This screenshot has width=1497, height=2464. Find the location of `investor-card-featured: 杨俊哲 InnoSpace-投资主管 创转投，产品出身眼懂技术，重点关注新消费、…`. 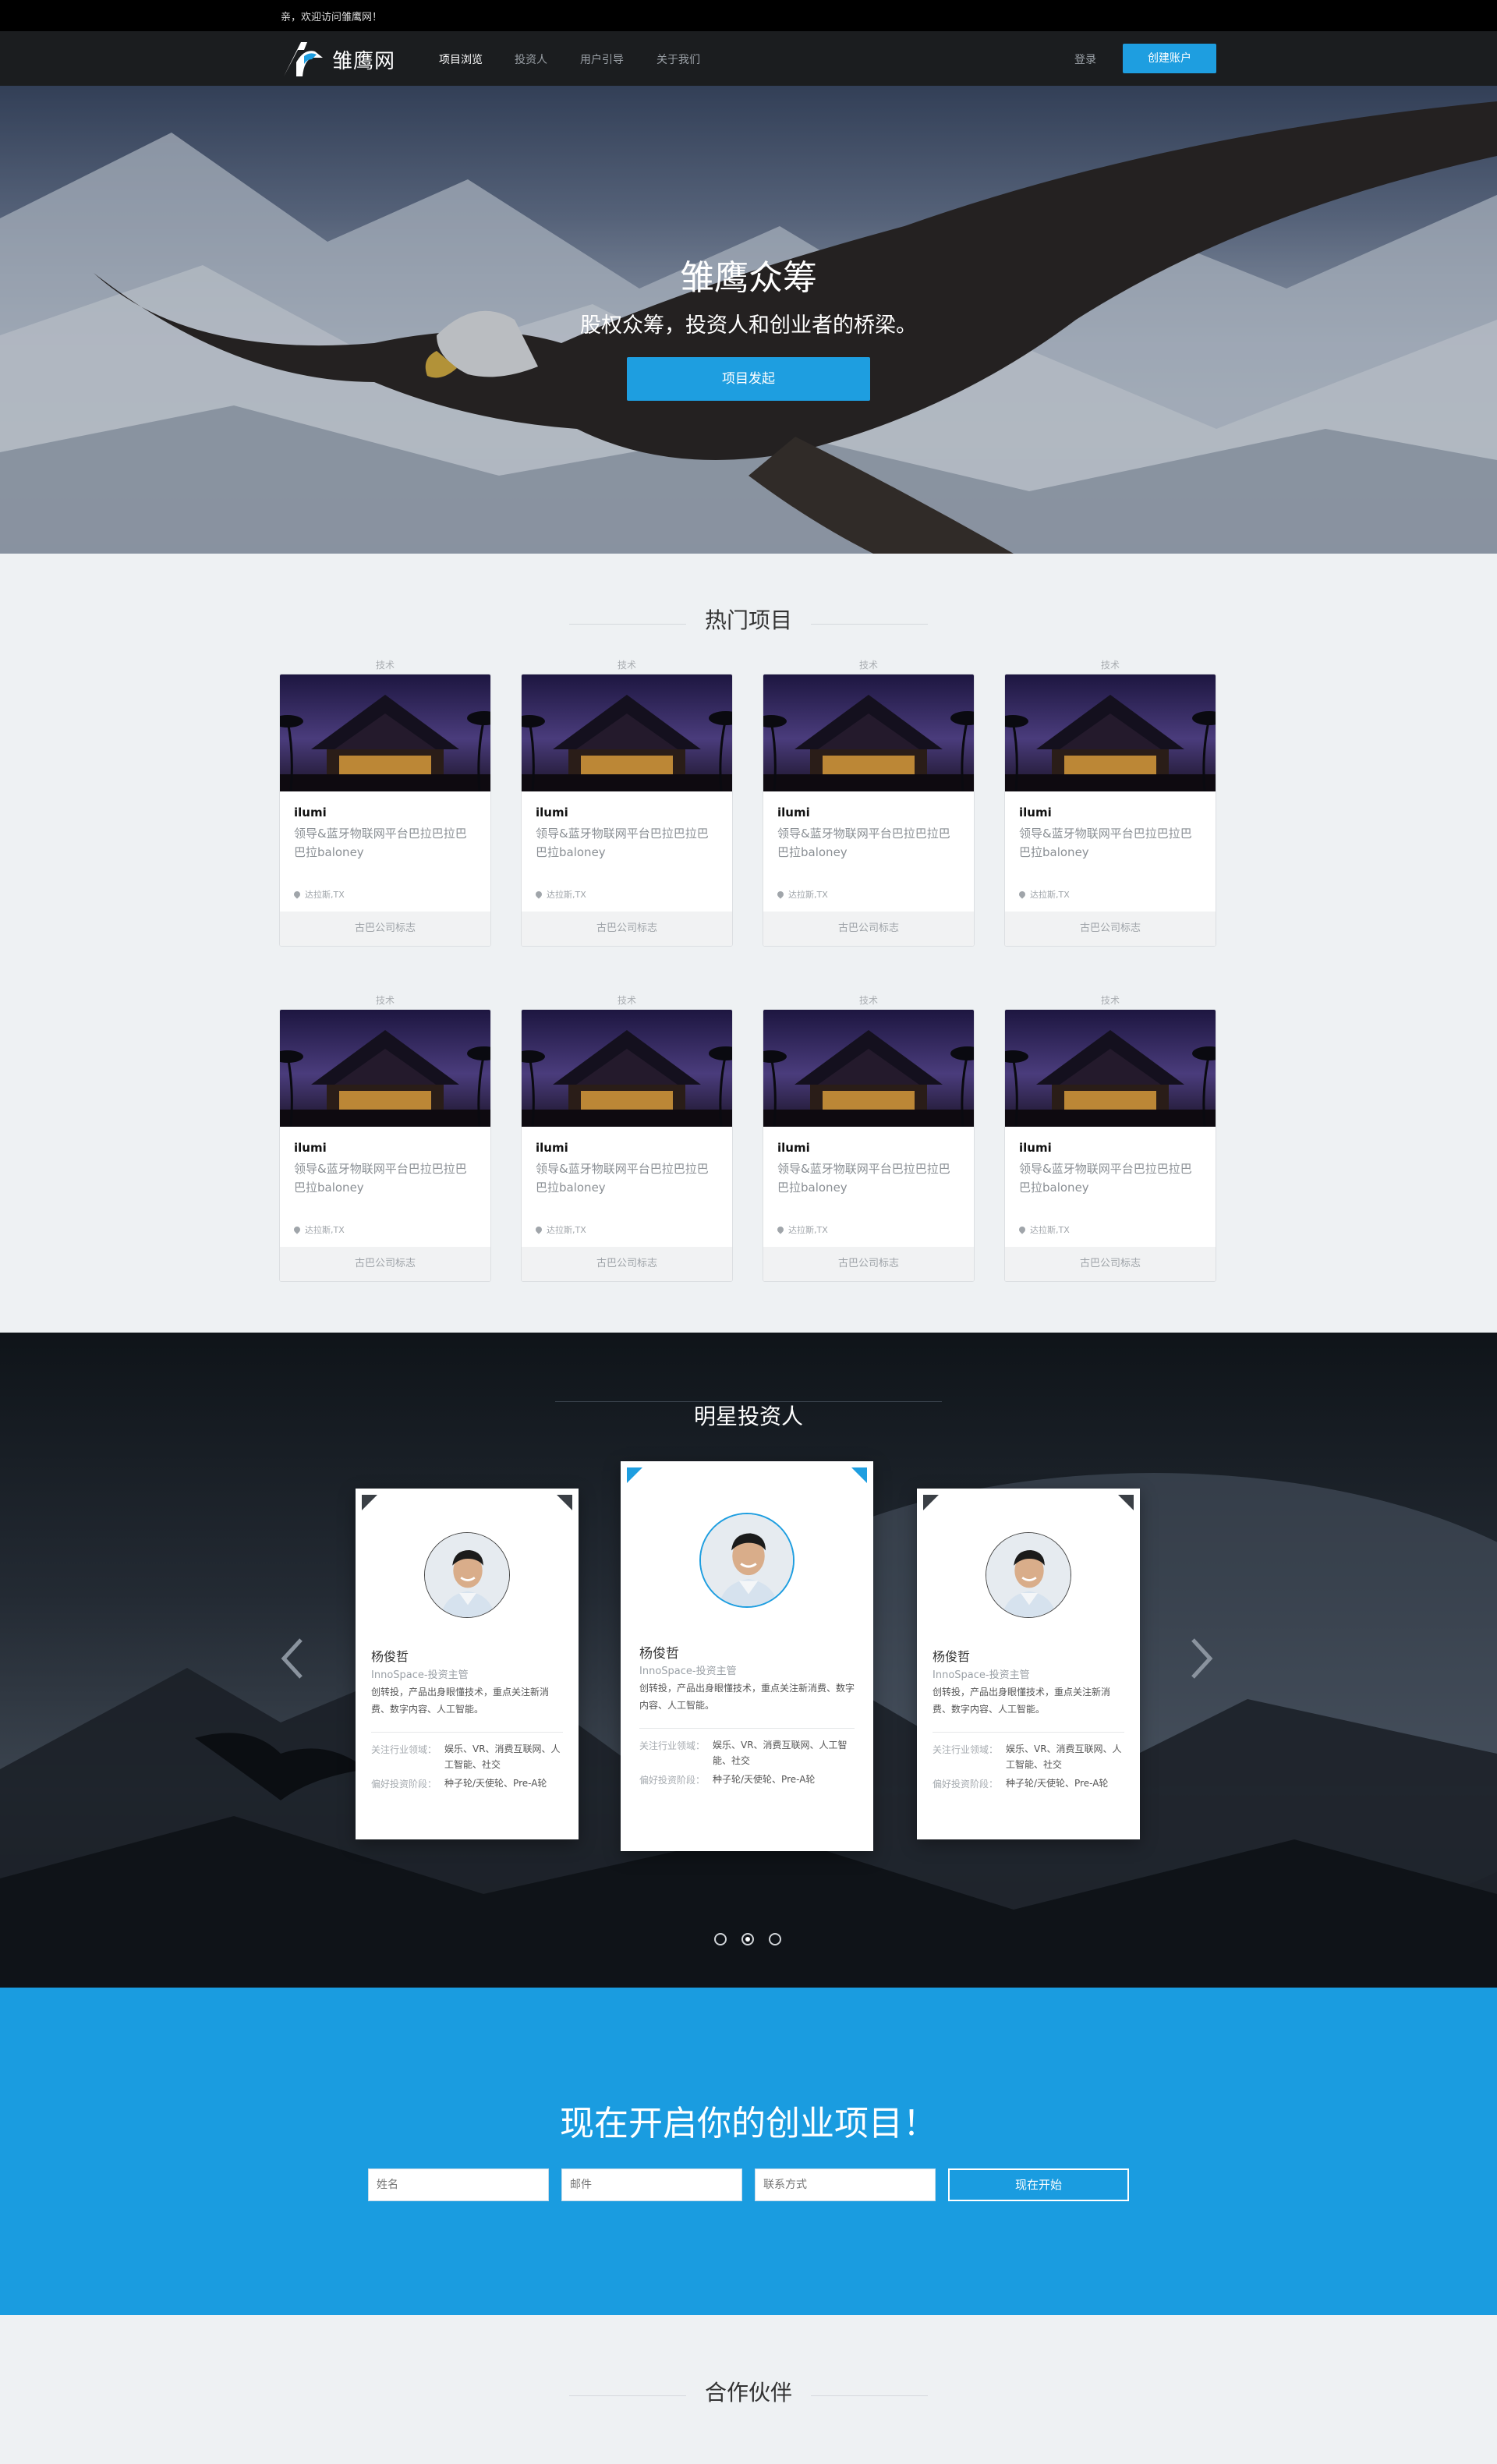

investor-card-featured: 杨俊哲 InnoSpace-投资主管 创转投，产品出身眼懂技术，重点关注新消费、… is located at coordinates (747, 1656).